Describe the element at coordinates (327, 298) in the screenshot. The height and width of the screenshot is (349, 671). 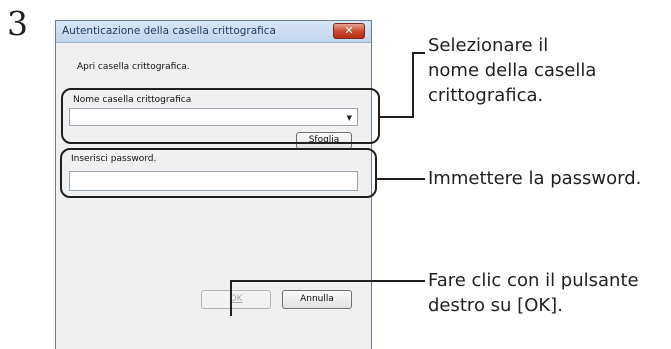
I see `leader-line-ok` at that location.